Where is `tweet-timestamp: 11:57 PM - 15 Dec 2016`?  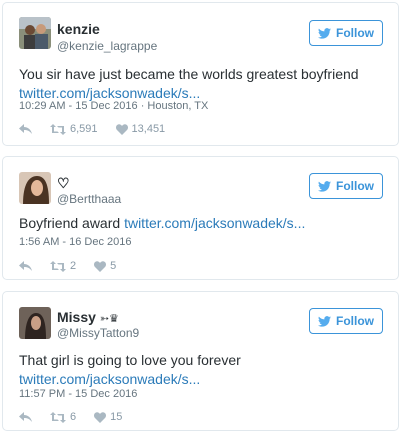 tweet-timestamp: 11:57 PM - 15 Dec 2016 is located at coordinates (78, 394).